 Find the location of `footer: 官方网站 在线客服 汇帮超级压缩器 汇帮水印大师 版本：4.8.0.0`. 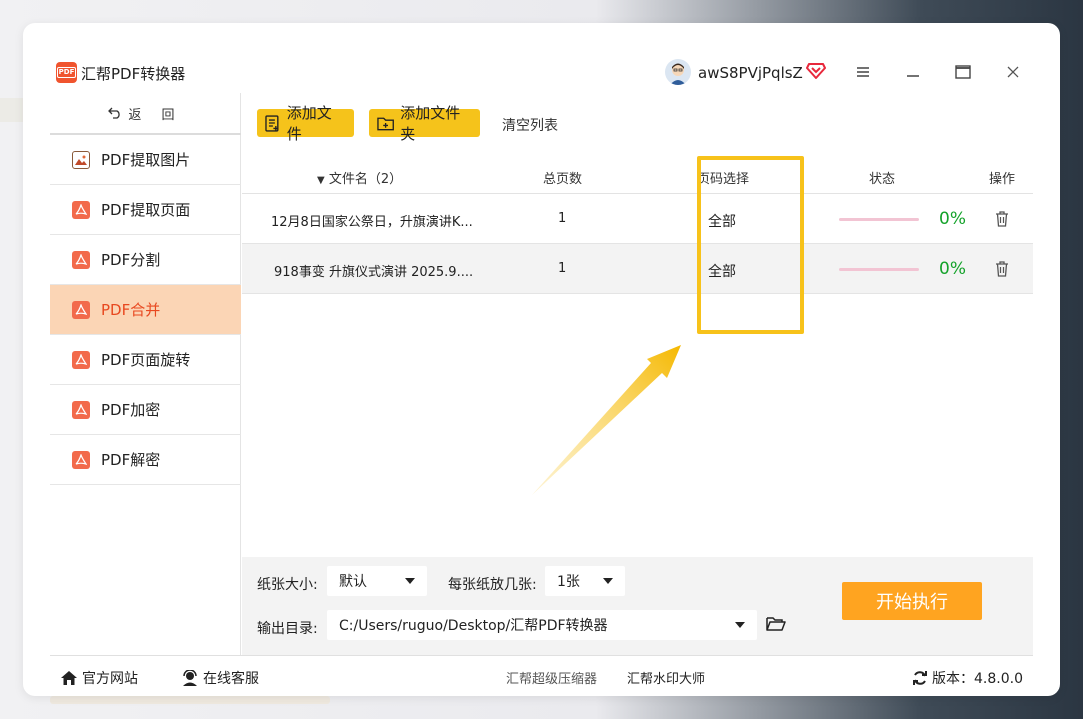

footer: 官方网站 在线客服 汇帮超级压缩器 汇帮水印大师 版本：4.8.0.0 is located at coordinates (541, 675).